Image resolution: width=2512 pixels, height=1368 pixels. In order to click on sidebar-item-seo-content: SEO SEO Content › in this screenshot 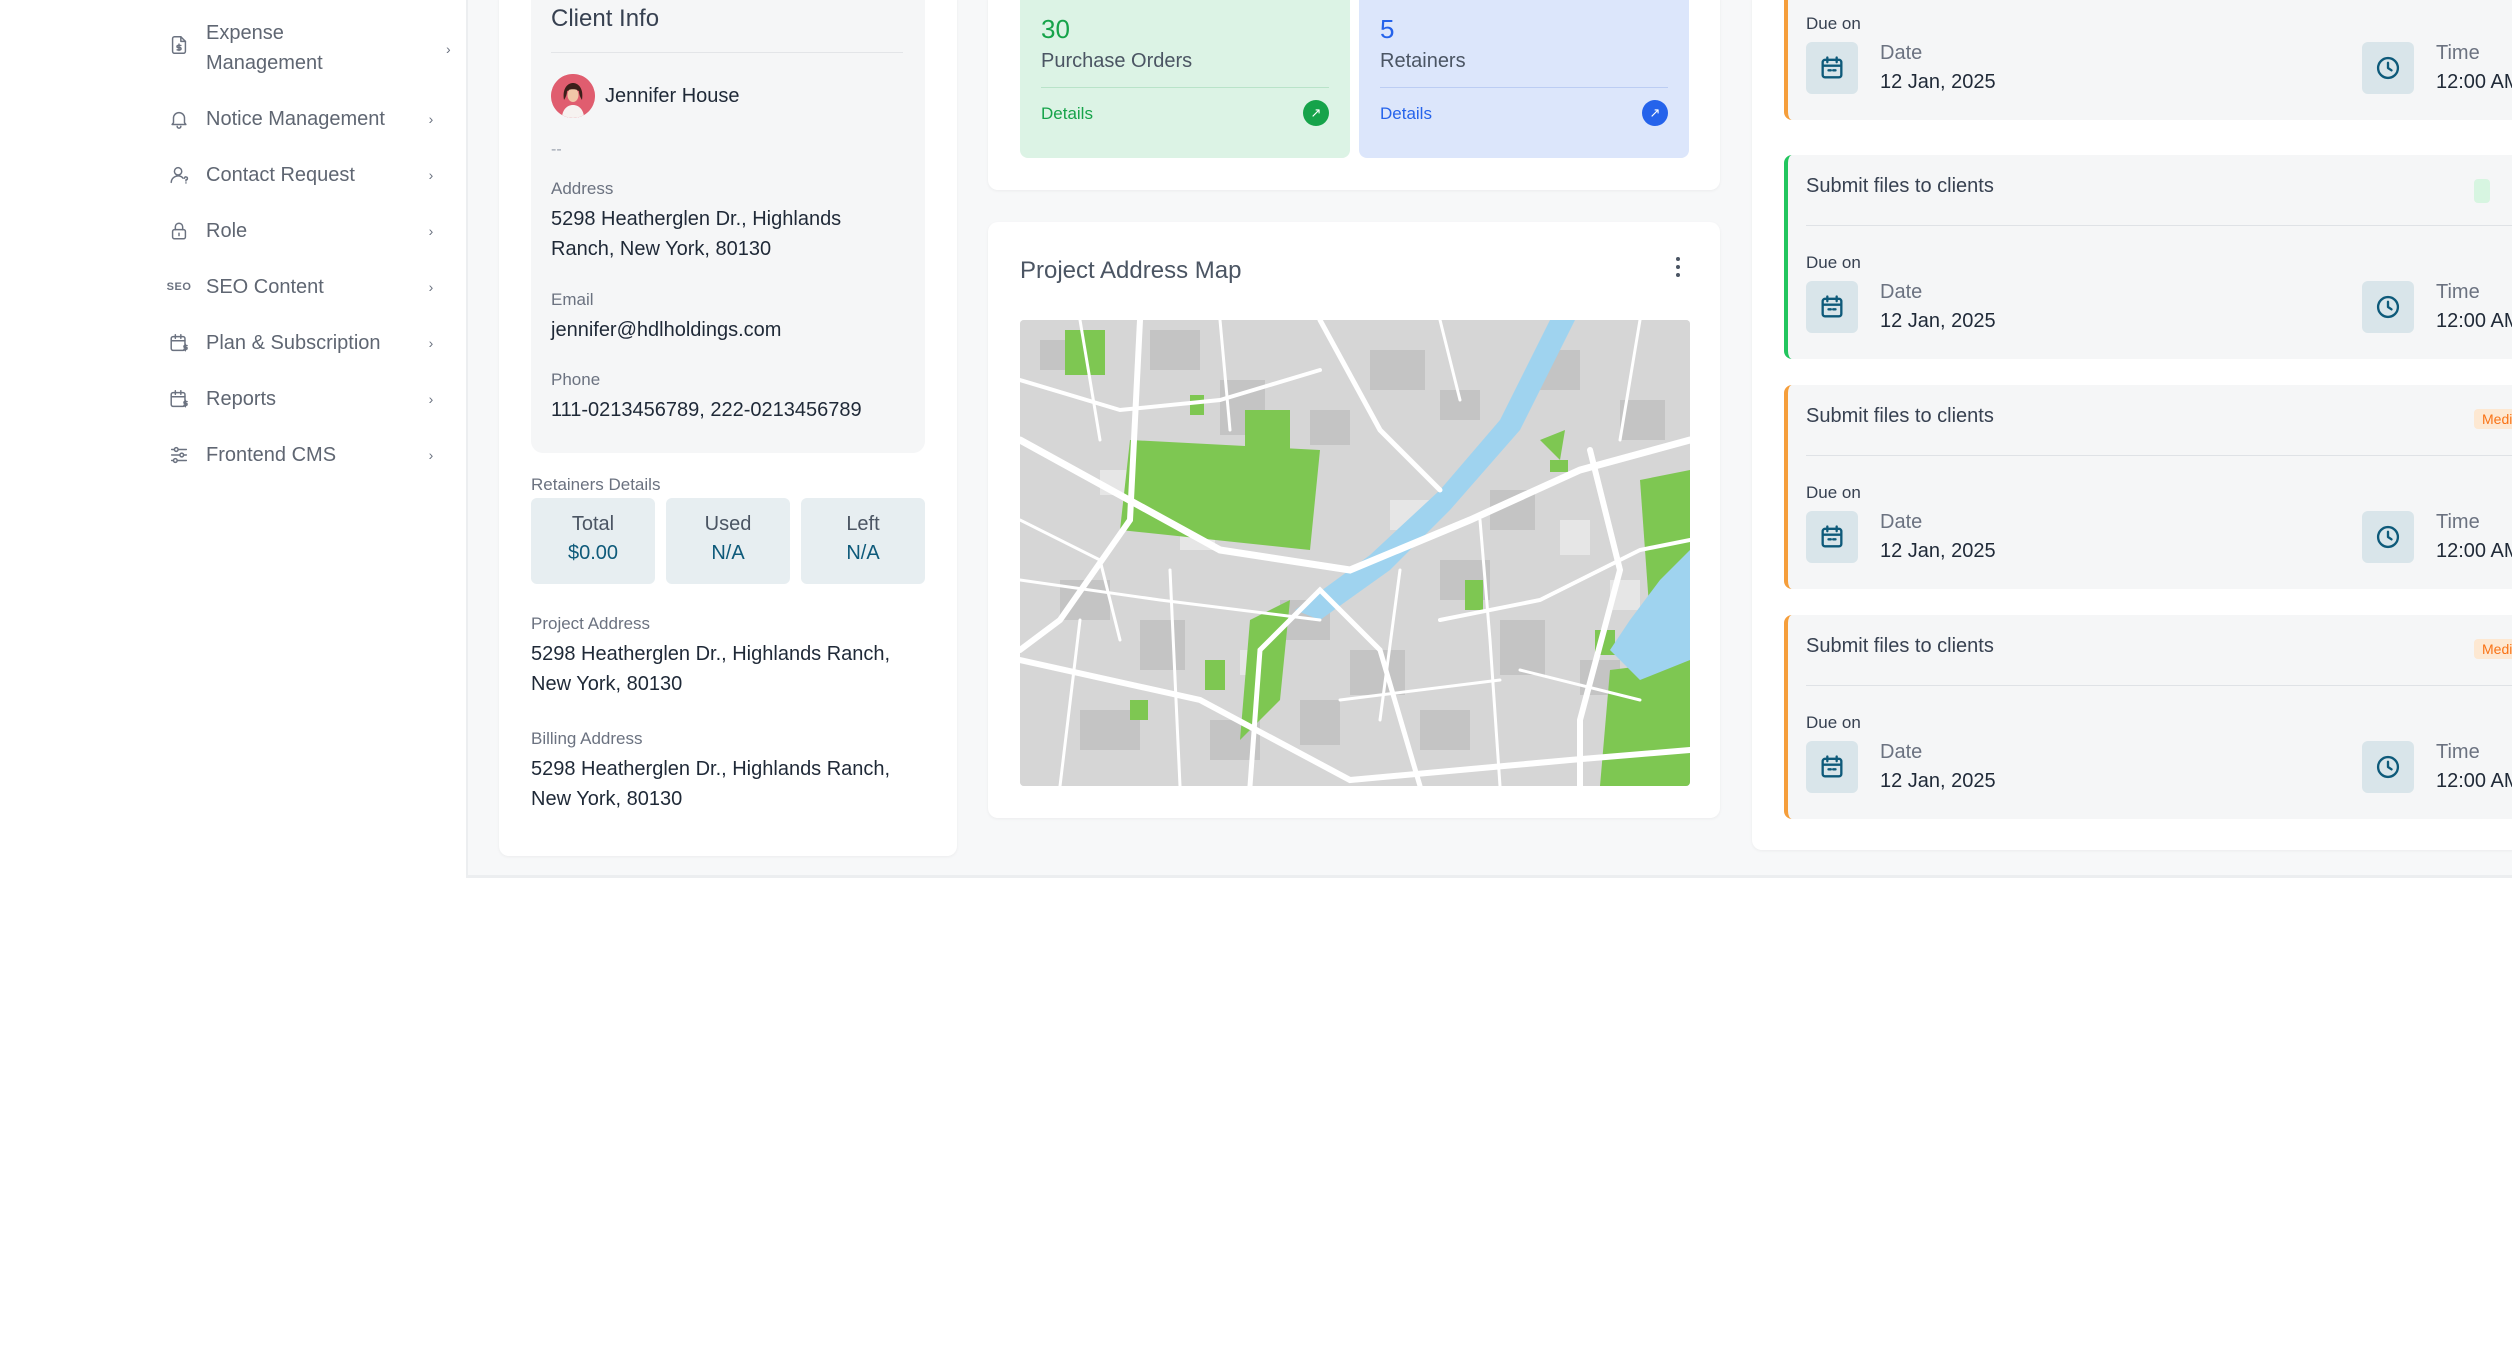, I will do `click(302, 287)`.